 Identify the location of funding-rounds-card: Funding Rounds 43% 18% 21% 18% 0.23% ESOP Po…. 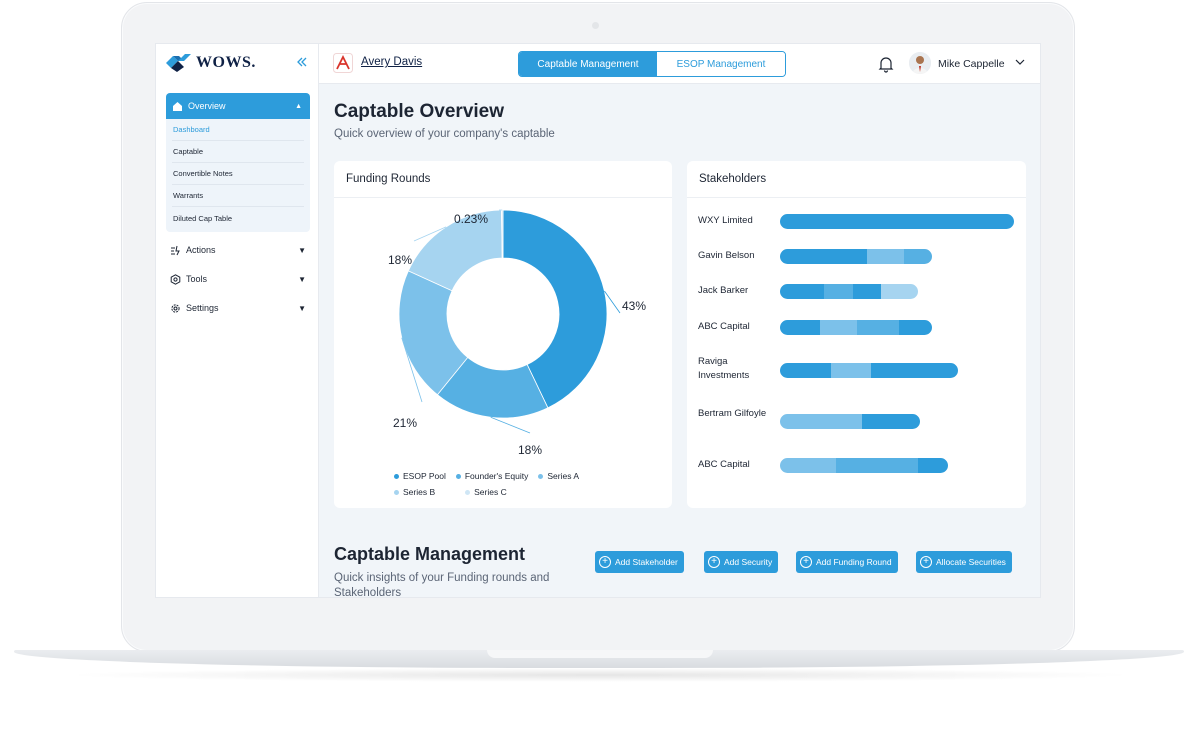
(503, 334).